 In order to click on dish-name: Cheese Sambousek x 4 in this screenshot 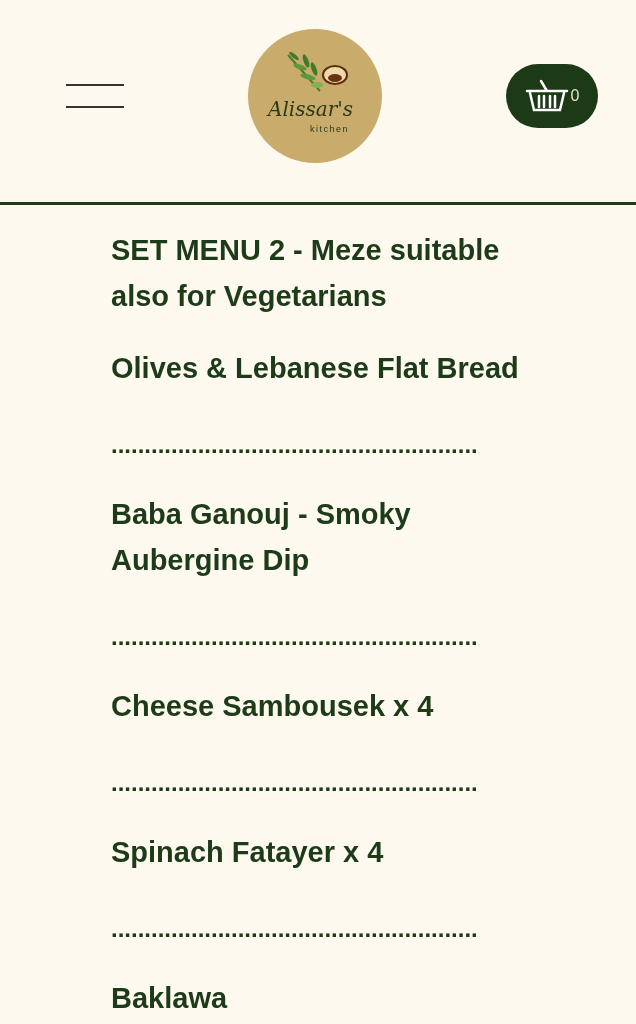, I will do `click(273, 706)`.